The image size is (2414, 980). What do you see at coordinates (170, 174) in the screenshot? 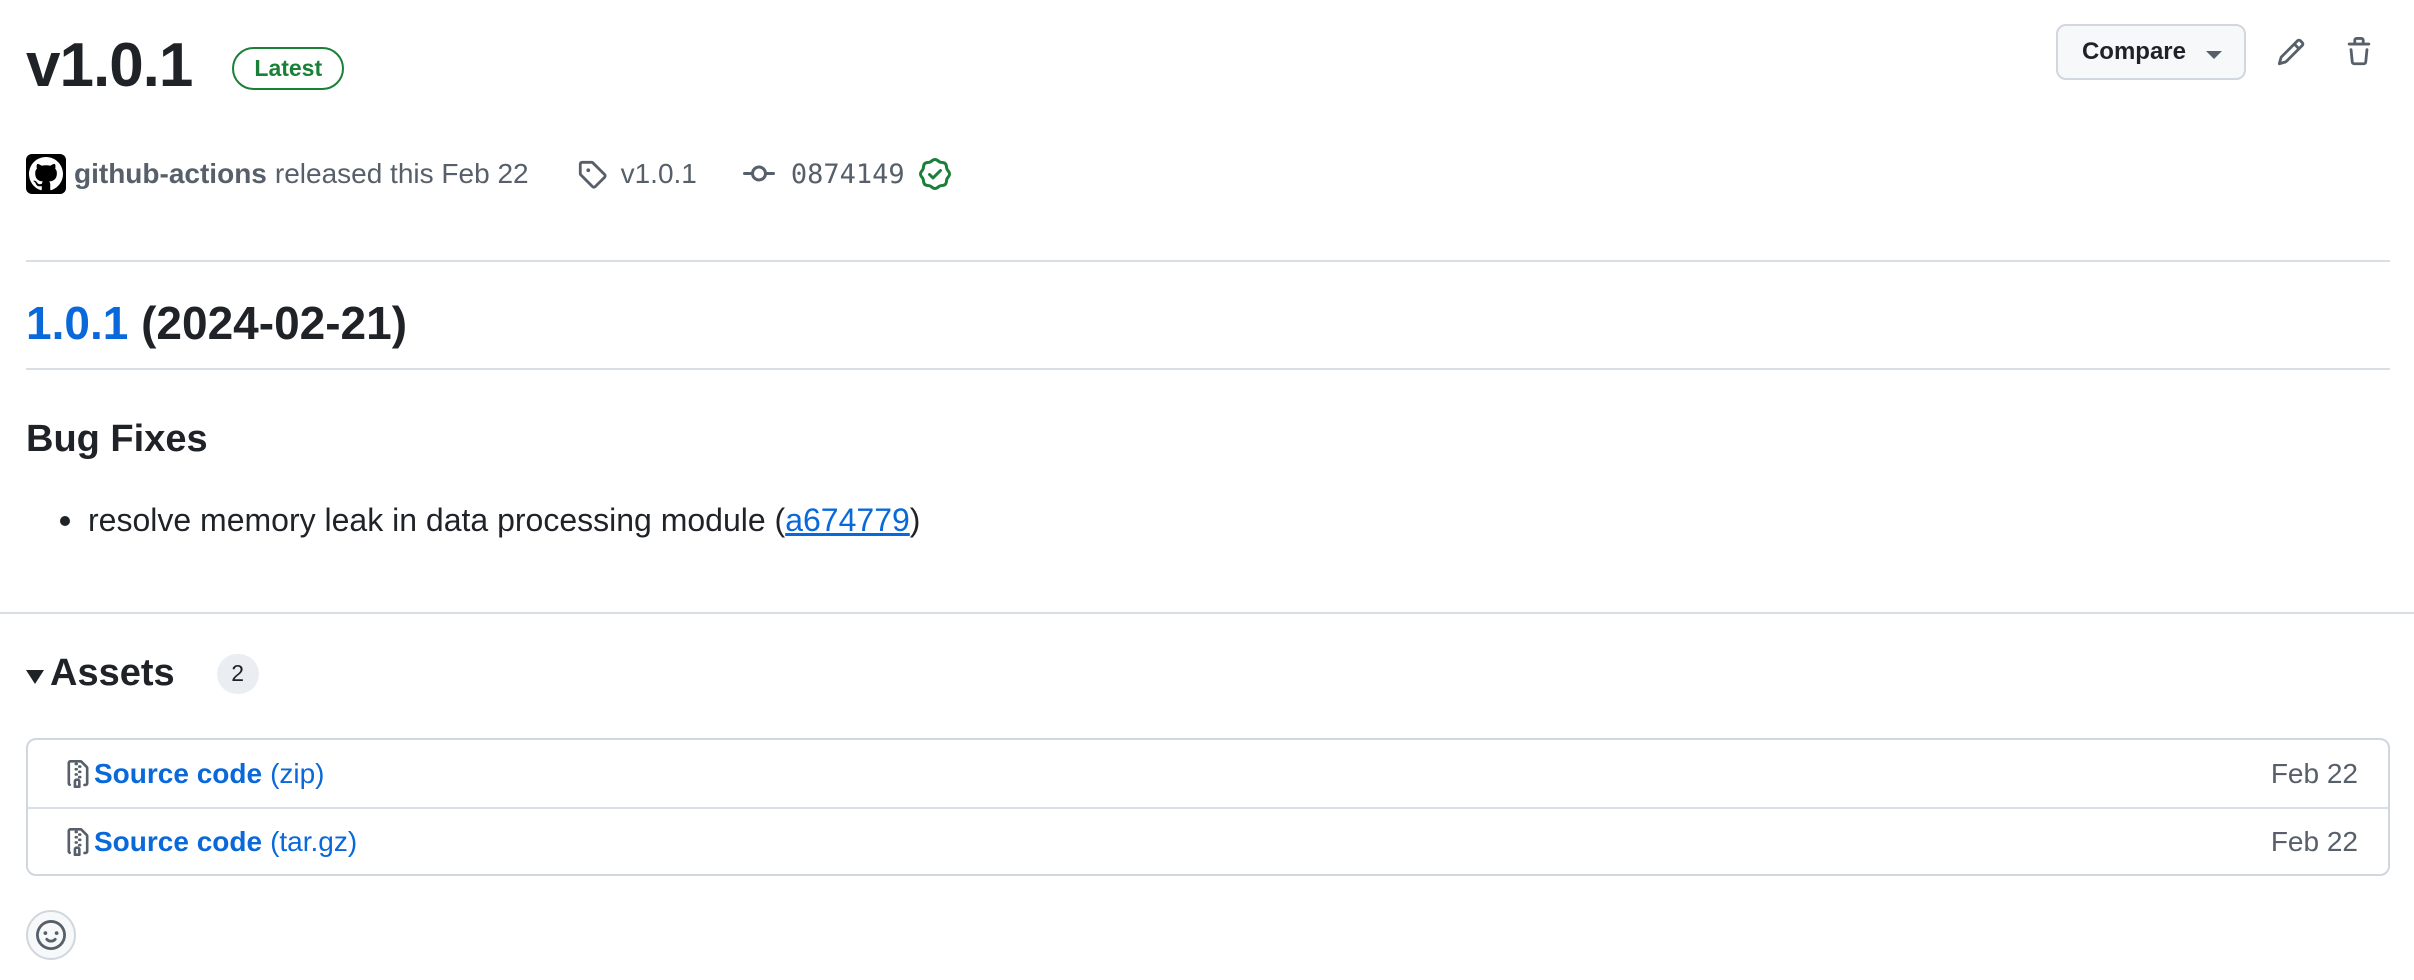
I see `author-link: github-actions` at bounding box center [170, 174].